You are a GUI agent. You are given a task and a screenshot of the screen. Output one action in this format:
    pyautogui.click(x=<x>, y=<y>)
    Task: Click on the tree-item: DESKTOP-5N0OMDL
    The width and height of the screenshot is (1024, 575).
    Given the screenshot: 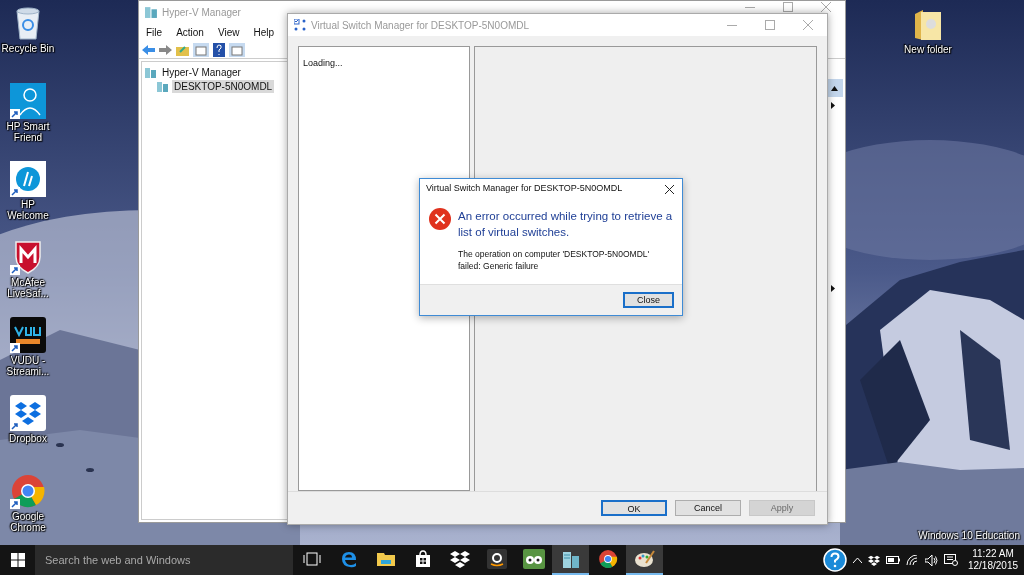 What is the action you would take?
    pyautogui.click(x=223, y=86)
    